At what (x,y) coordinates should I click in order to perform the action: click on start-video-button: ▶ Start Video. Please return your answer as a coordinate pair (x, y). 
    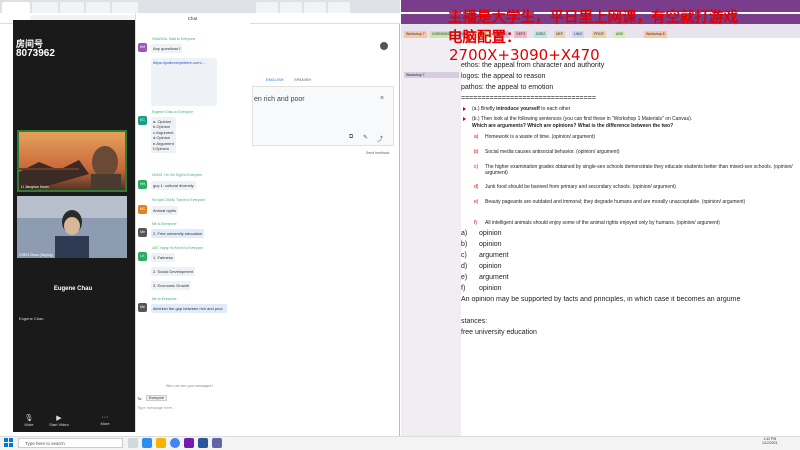
    Looking at the image, I should click on (59, 420).